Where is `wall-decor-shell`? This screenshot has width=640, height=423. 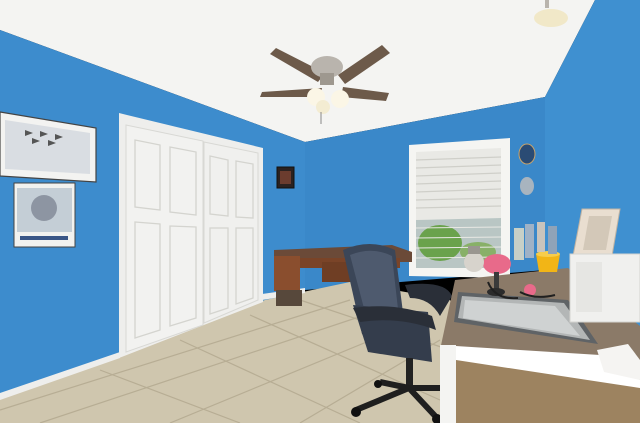 wall-decor-shell is located at coordinates (527, 186).